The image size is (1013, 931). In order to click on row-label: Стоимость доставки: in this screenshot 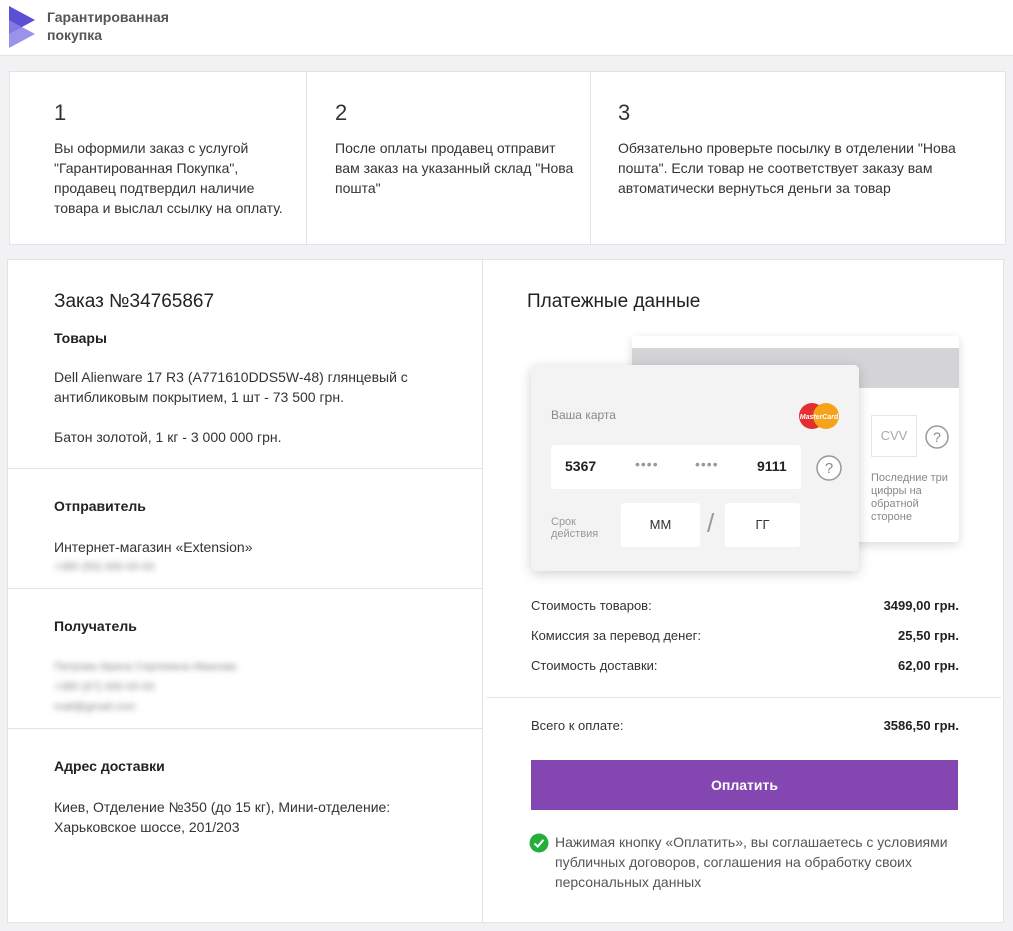, I will do `click(594, 665)`.